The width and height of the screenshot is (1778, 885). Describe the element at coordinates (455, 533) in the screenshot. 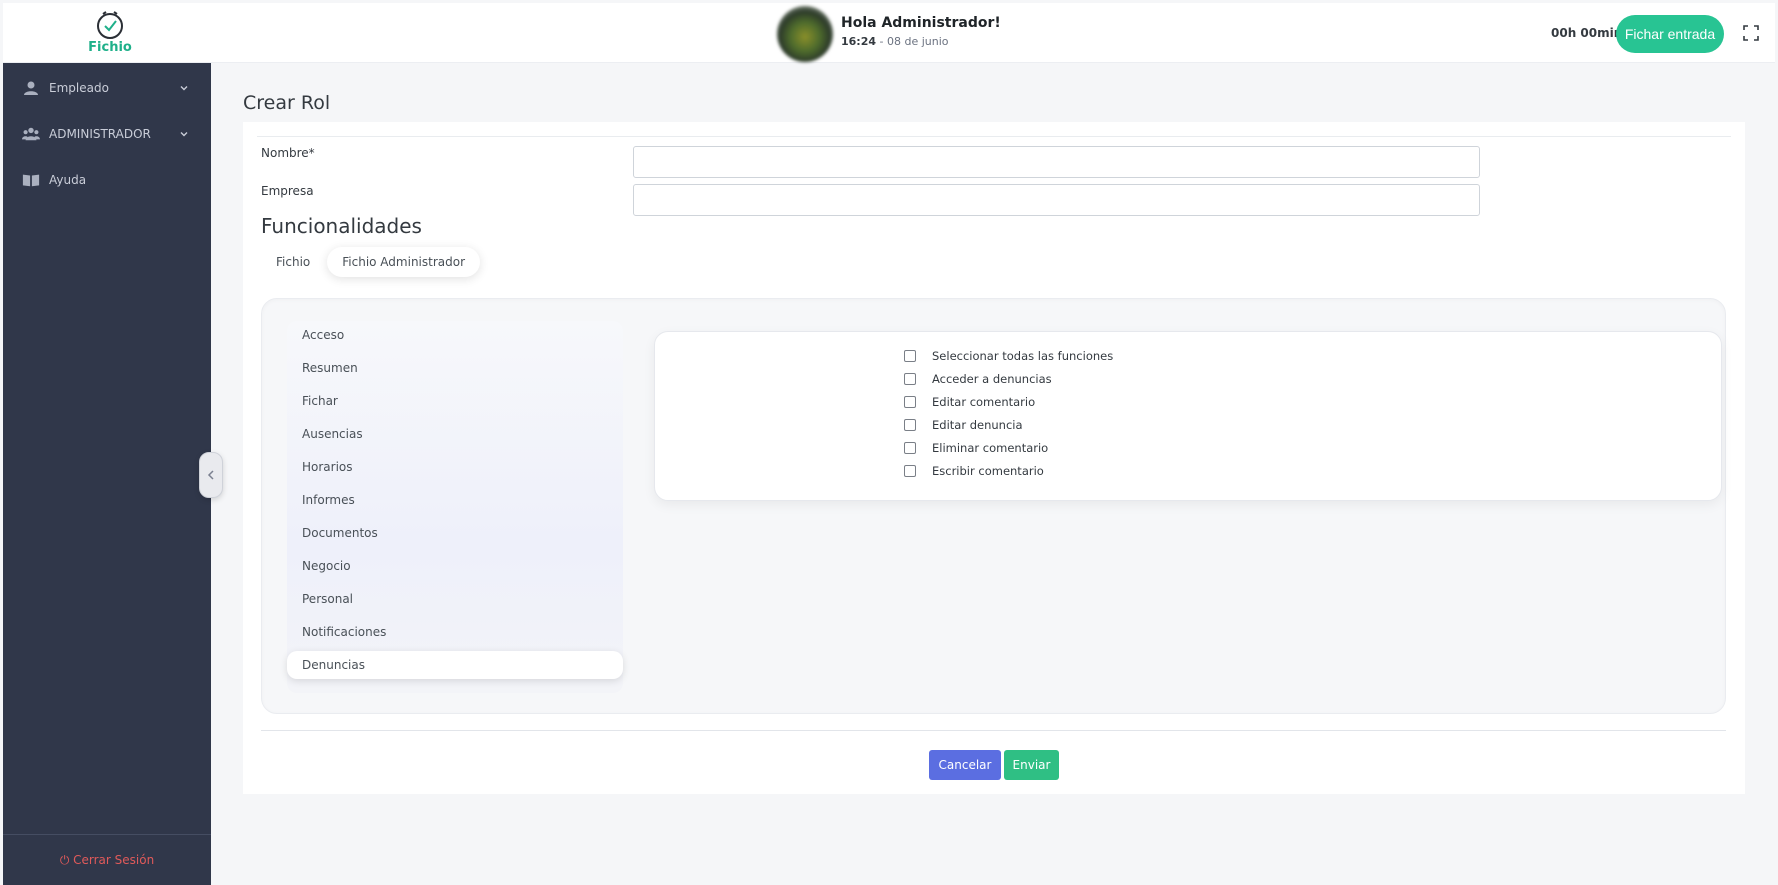

I see `module-documentos: Documentos` at that location.